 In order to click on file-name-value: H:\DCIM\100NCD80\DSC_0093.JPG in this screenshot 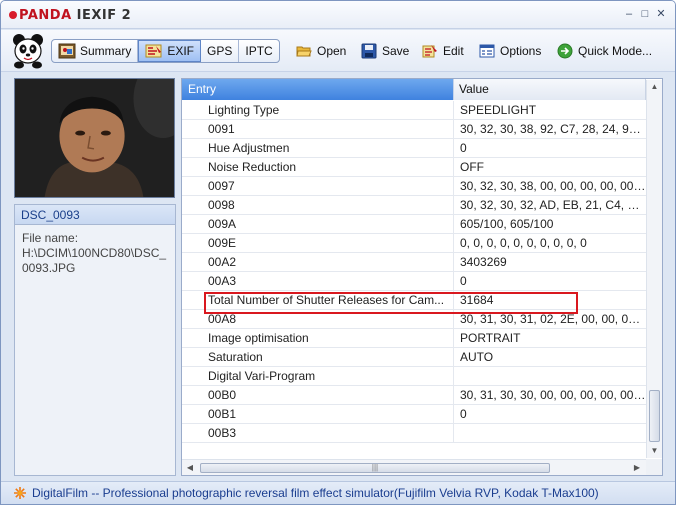, I will do `click(94, 260)`.